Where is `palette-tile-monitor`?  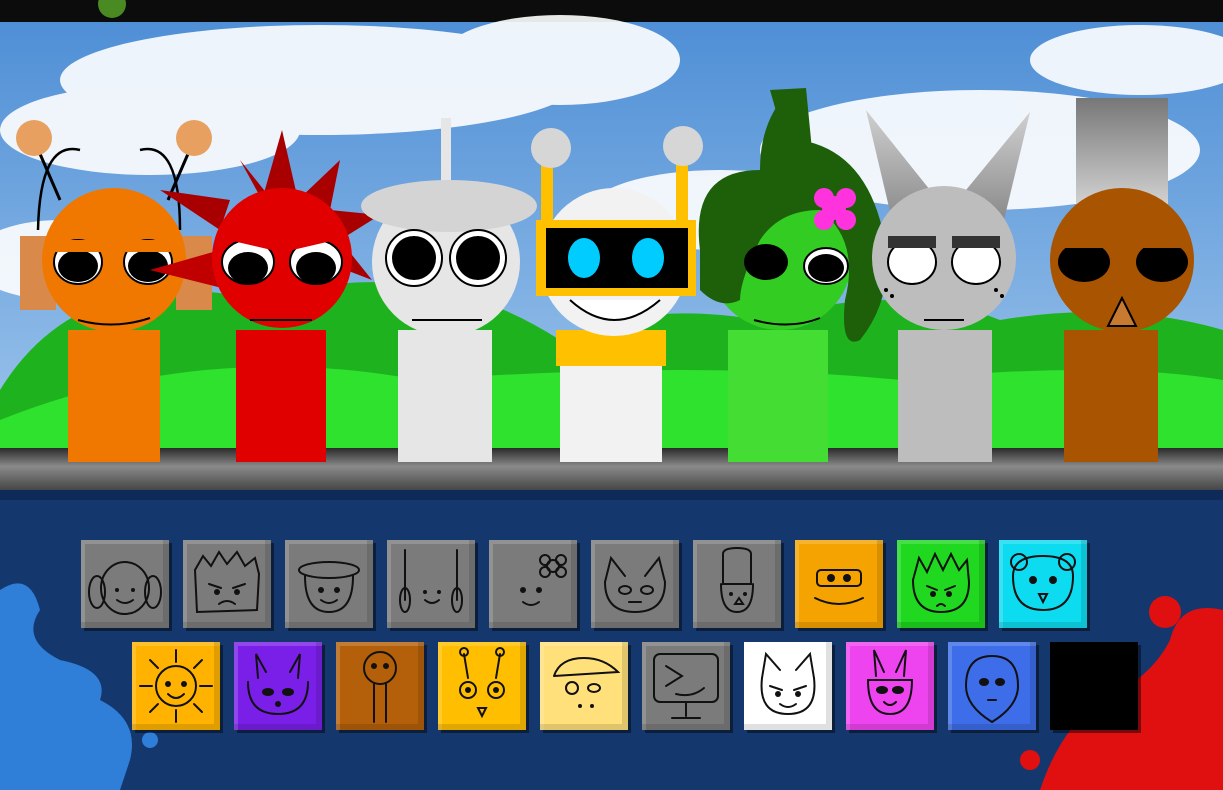
palette-tile-monitor is located at coordinates (686, 686).